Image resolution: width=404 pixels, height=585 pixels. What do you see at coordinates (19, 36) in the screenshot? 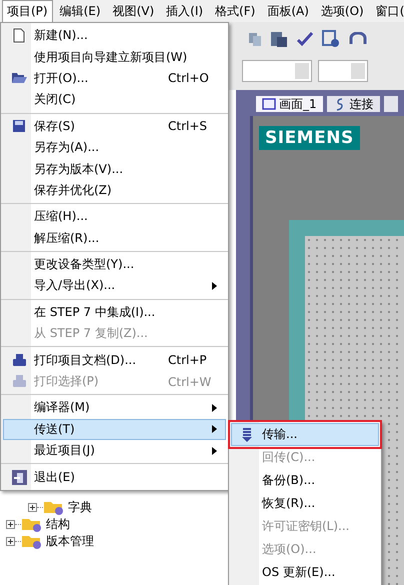
I see `file-icon` at bounding box center [19, 36].